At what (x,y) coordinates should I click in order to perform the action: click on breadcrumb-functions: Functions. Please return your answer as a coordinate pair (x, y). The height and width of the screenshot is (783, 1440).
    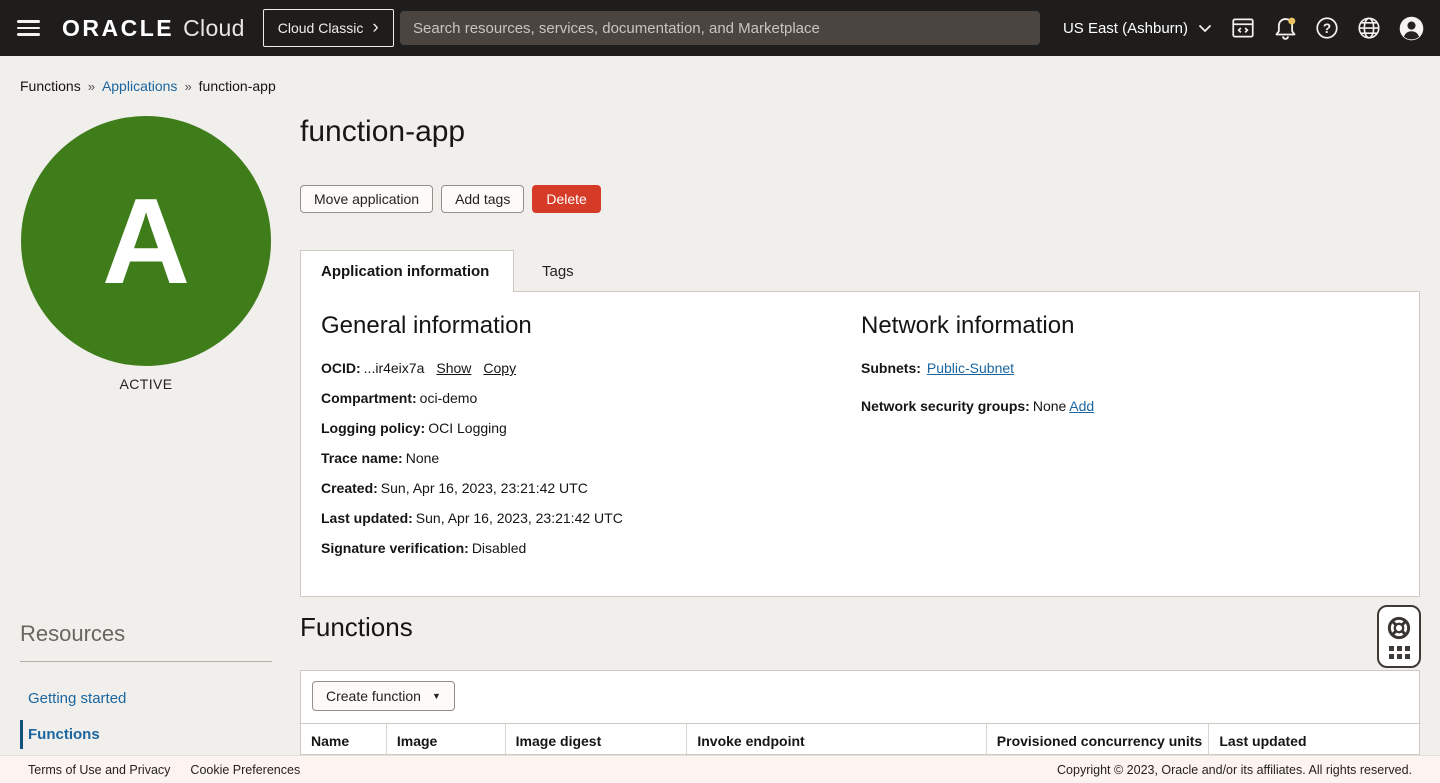
    Looking at the image, I should click on (50, 86).